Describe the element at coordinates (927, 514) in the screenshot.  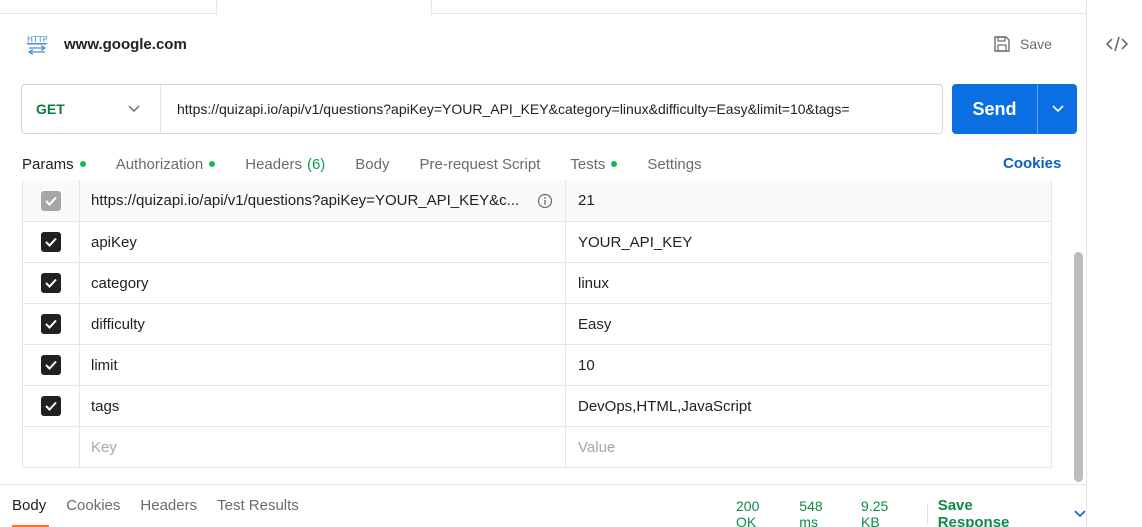
I see `divider` at that location.